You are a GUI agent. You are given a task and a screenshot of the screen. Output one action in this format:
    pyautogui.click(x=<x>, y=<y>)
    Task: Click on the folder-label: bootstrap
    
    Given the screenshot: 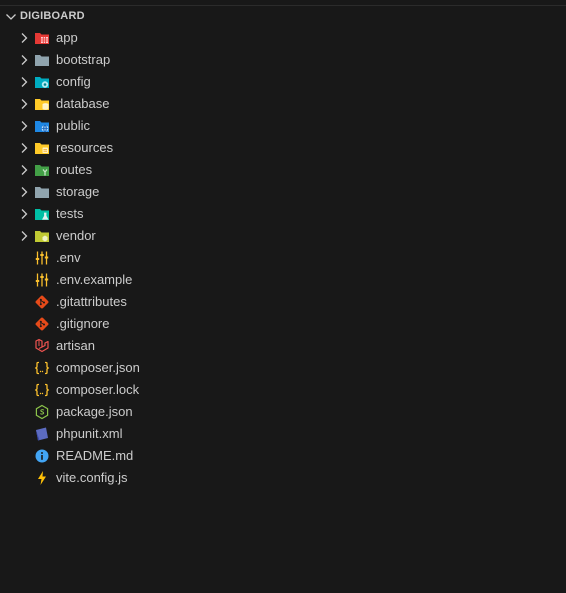 What is the action you would take?
    pyautogui.click(x=83, y=59)
    